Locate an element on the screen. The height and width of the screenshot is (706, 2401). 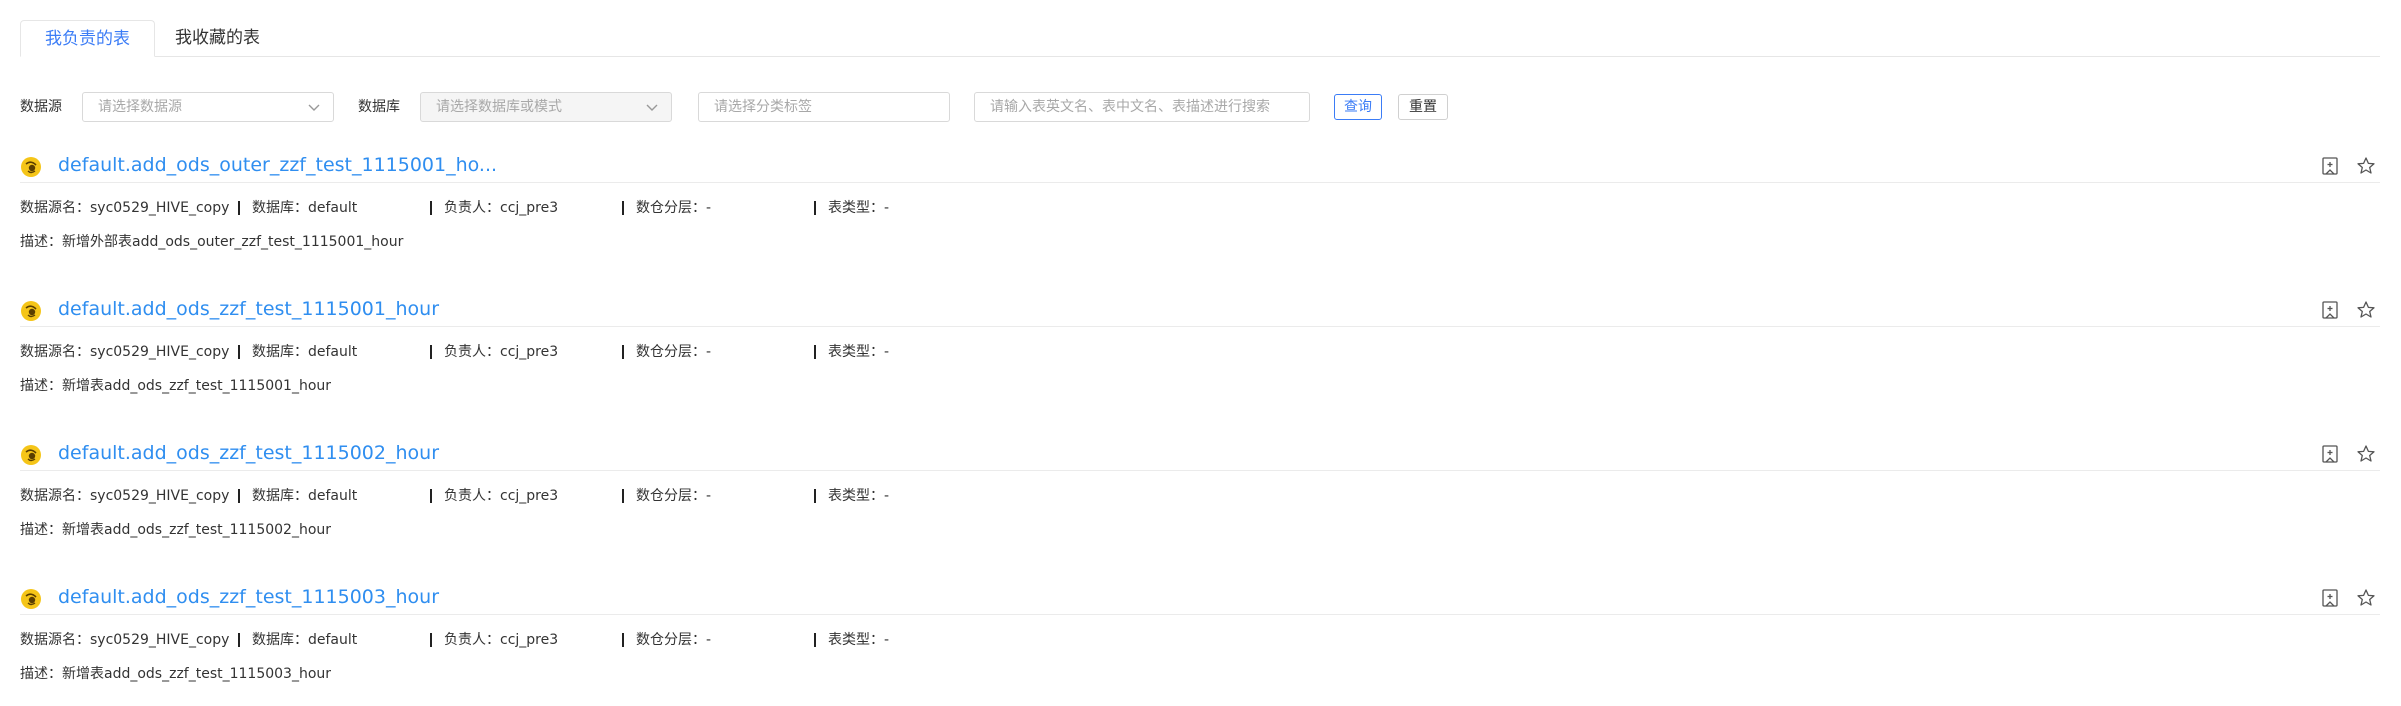
record-description: 描述：新增表add_ods_zzf_test_1115003_hour is located at coordinates (176, 674).